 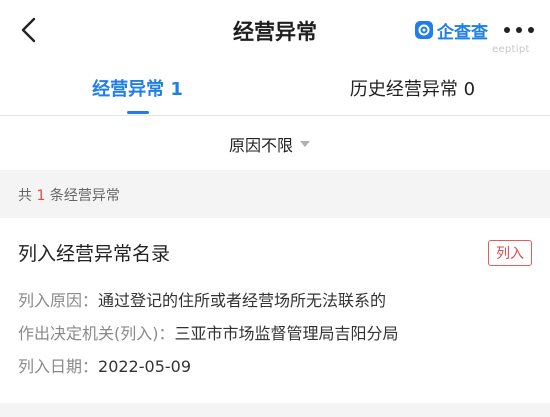 I want to click on tab-label: 经营异常 1, so click(x=137, y=89).